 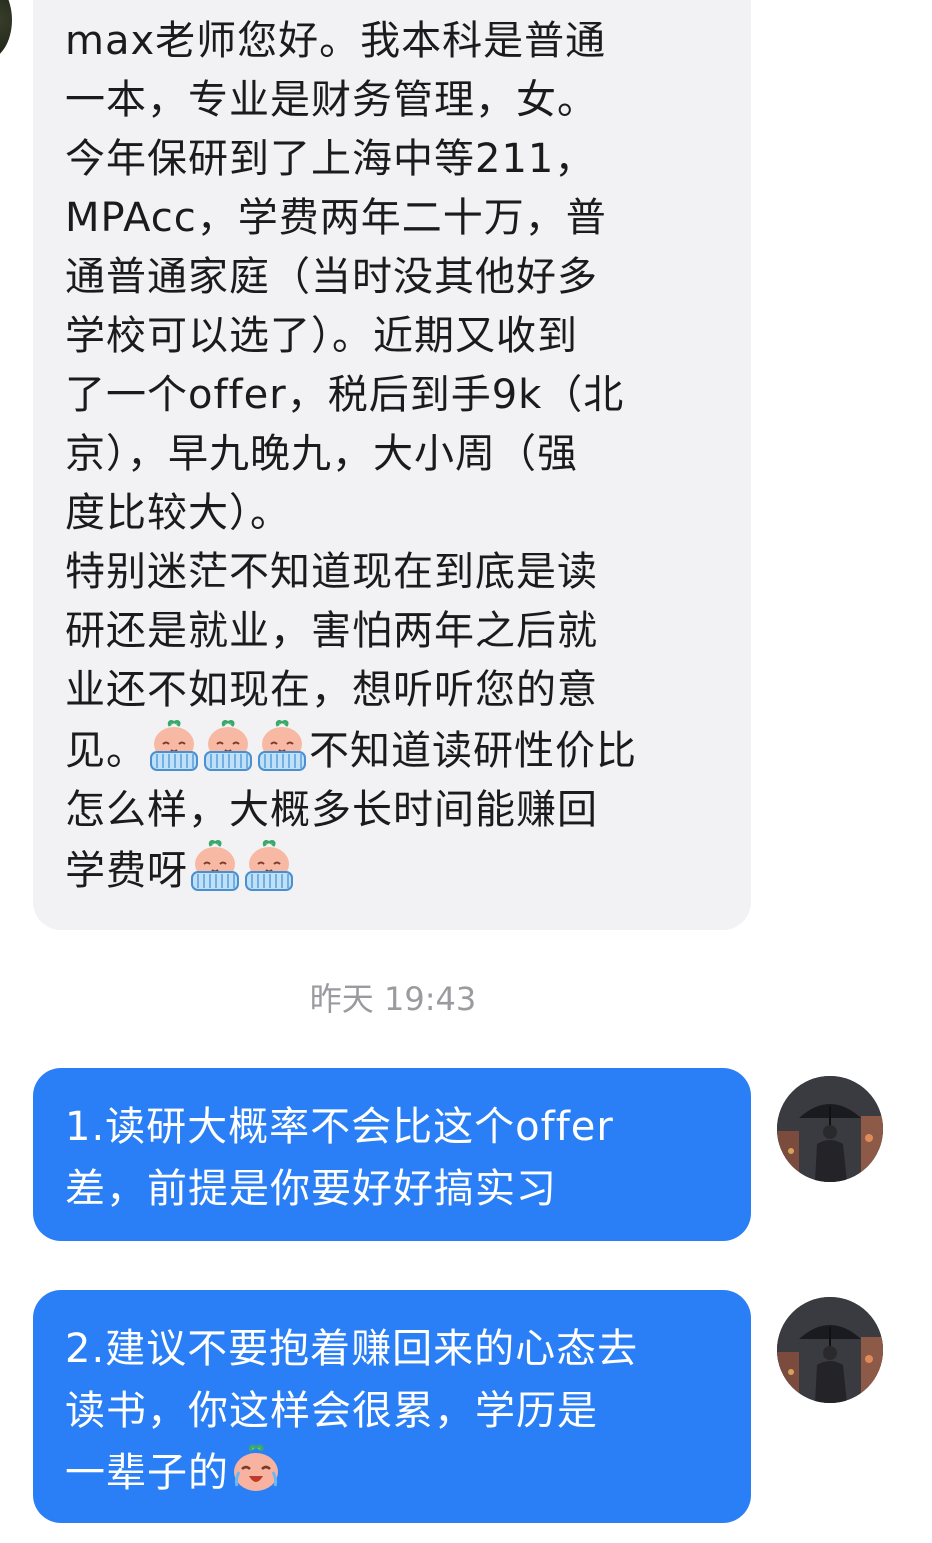 What do you see at coordinates (331, 100) in the screenshot?
I see `message-line: 一本，专业是财务管理，女。` at bounding box center [331, 100].